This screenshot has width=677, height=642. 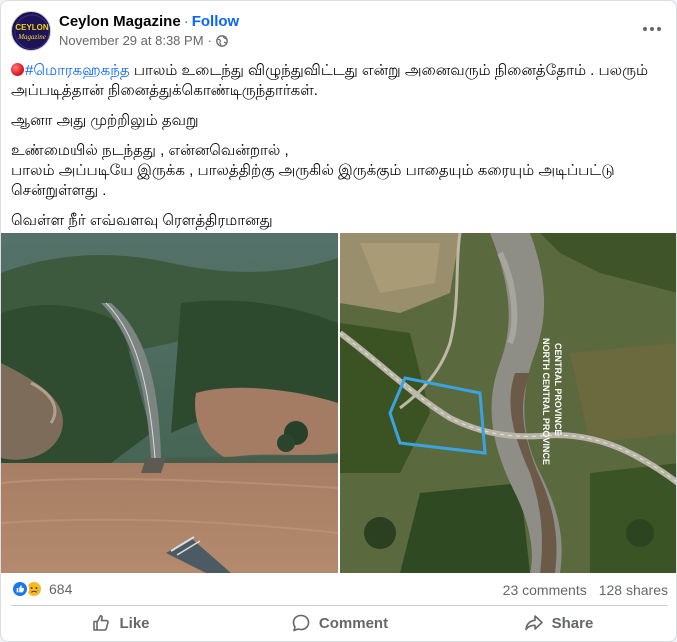 I want to click on map-label-central: CENTRAL PROVINCE, so click(x=558, y=389).